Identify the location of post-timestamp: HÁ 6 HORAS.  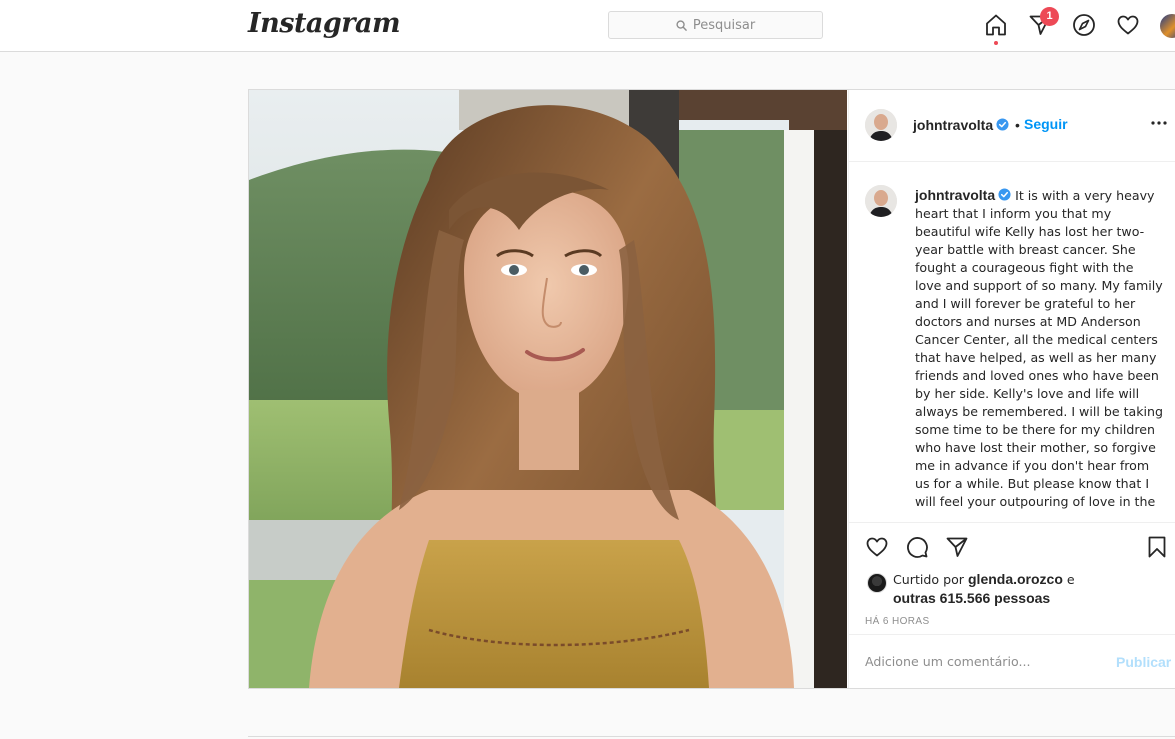
(897, 621).